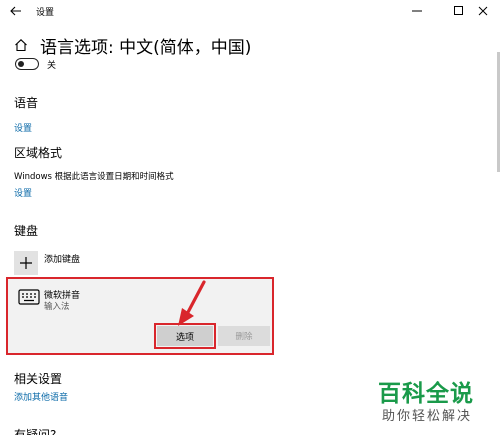 The width and height of the screenshot is (500, 435). I want to click on add-keyboard-button, so click(26, 263).